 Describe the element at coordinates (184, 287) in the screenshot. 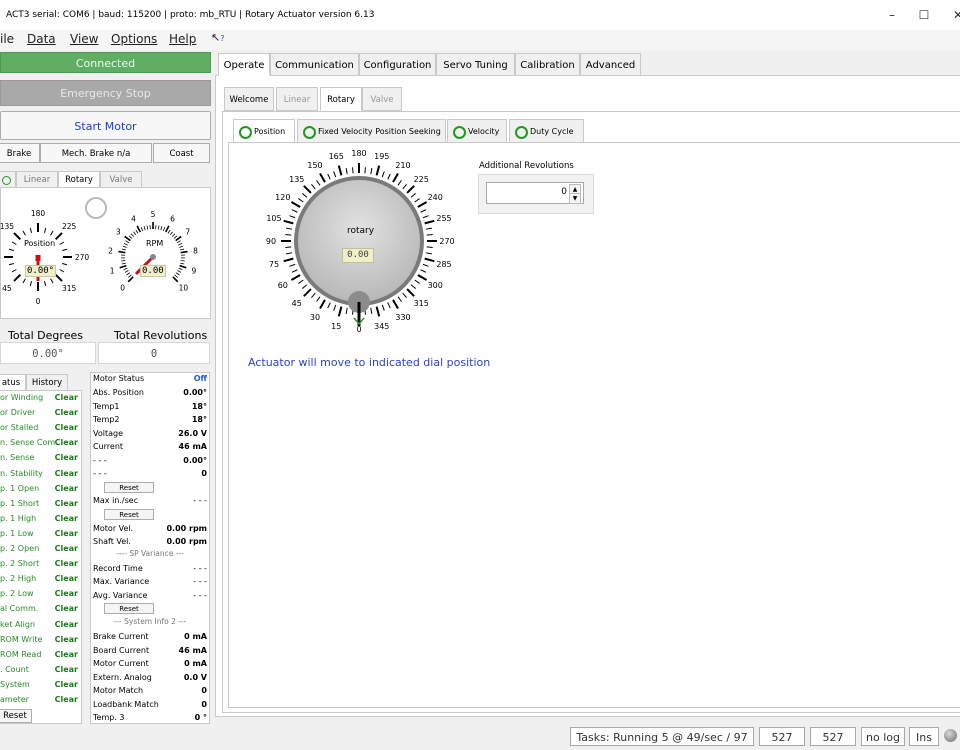

I see `rpm-tick-label: 10` at that location.